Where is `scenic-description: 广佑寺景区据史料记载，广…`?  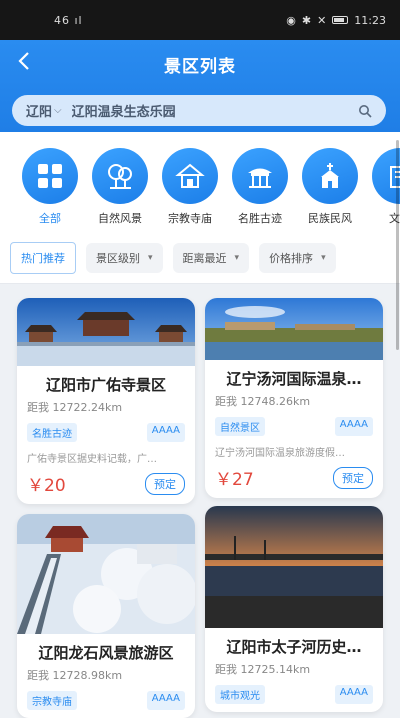 scenic-description: 广佑寺景区据史料记载，广… is located at coordinates (92, 459).